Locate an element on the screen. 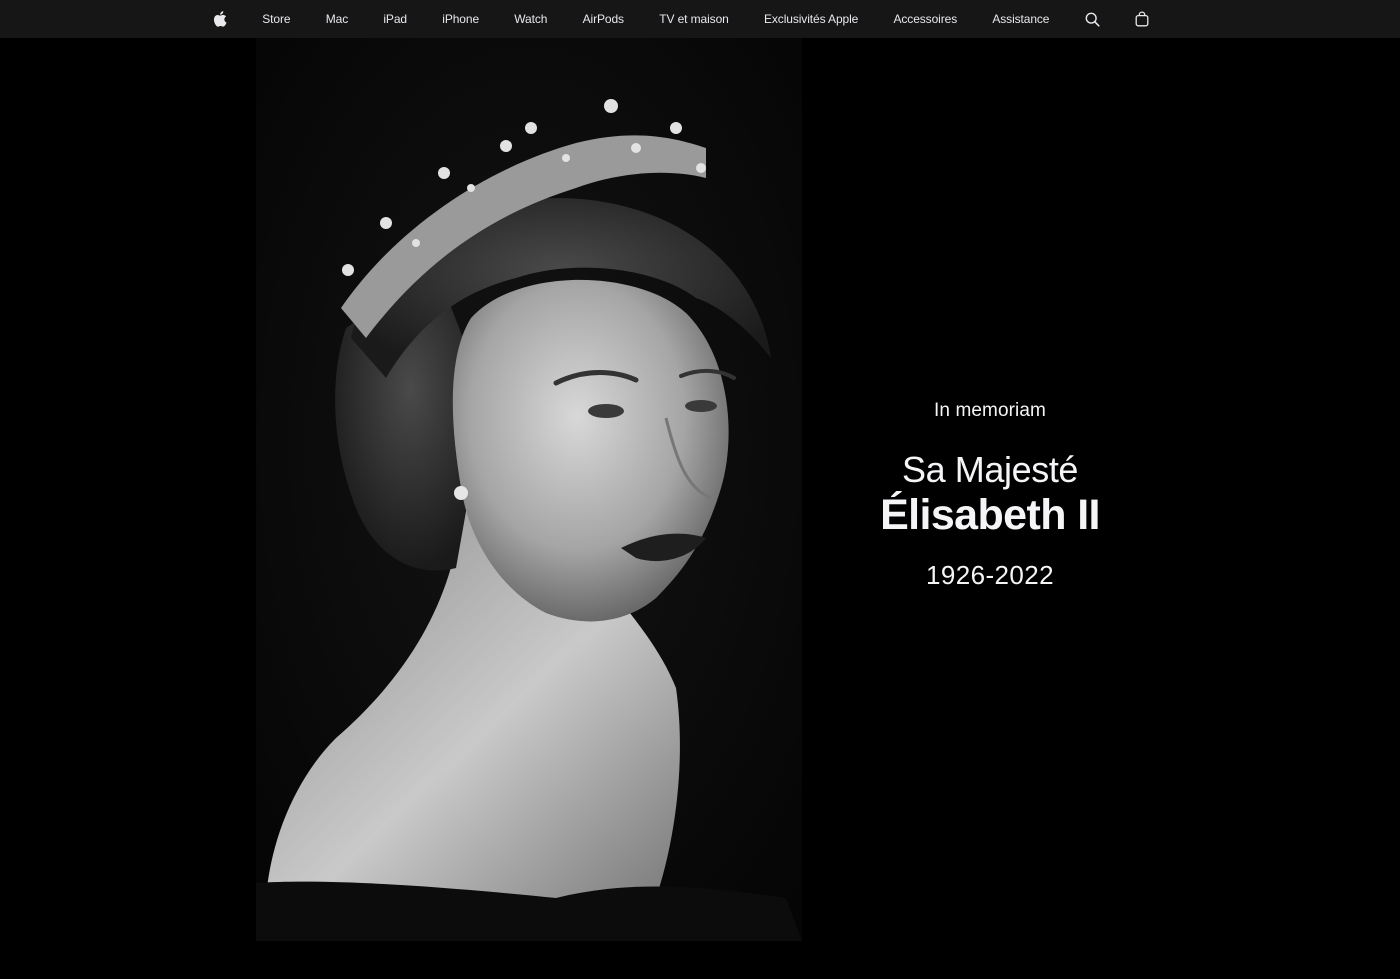  memorial-name: Élisabeth II is located at coordinates (990, 515).